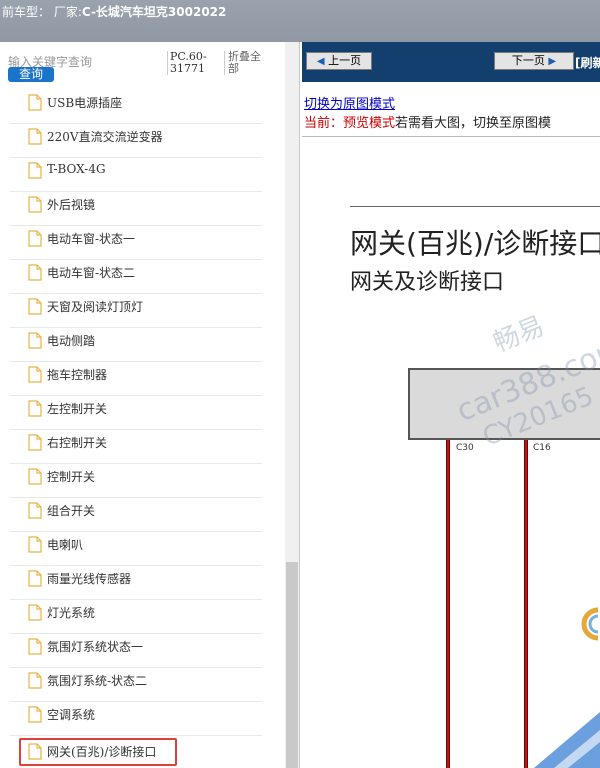 Image resolution: width=600 pixels, height=768 pixels. I want to click on document-title: 网关(百兆)/诊断接口, so click(475, 243).